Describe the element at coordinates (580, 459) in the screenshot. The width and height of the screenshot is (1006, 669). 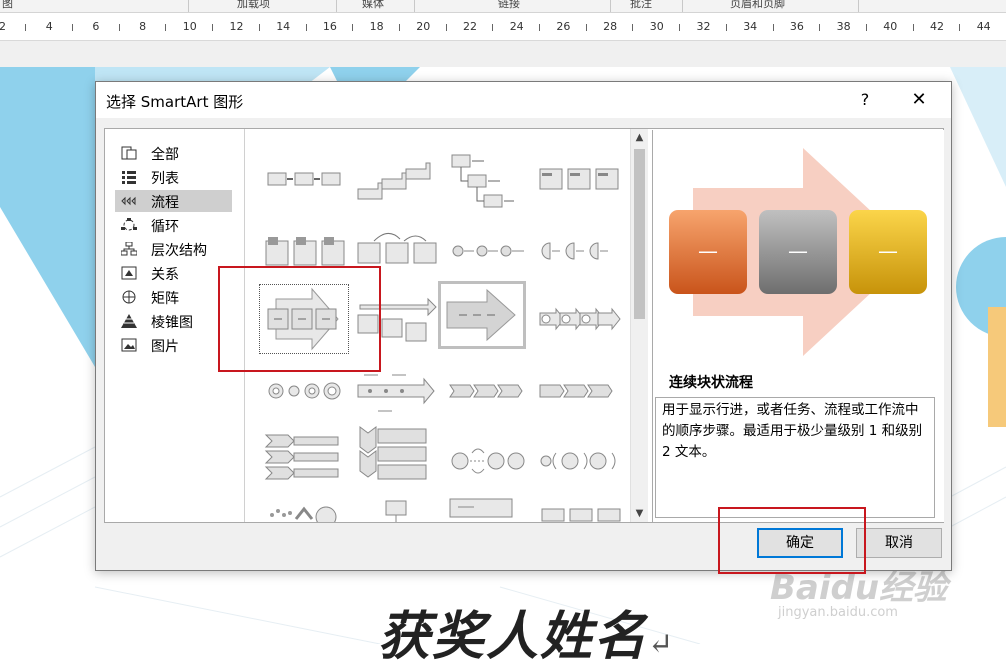
I see `layout-gear-process` at that location.